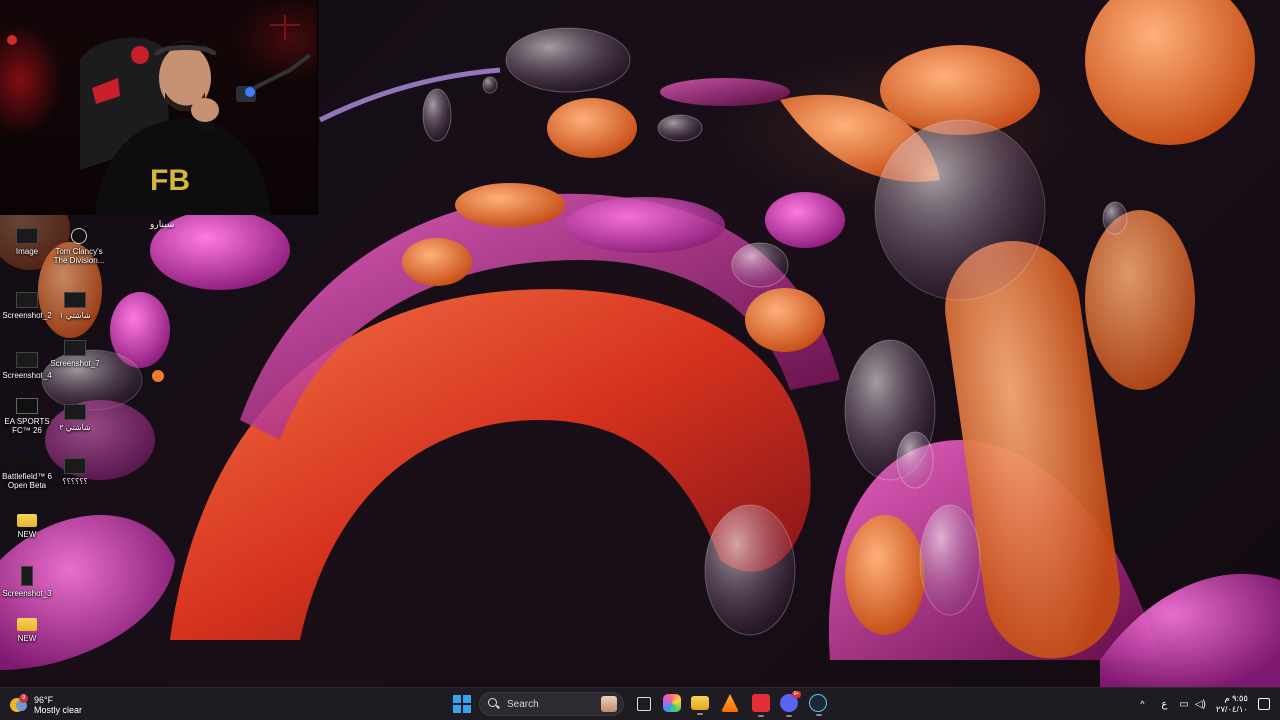 The width and height of the screenshot is (1280, 720). I want to click on desktop-icon-label: Screenshot_4, so click(27, 375).